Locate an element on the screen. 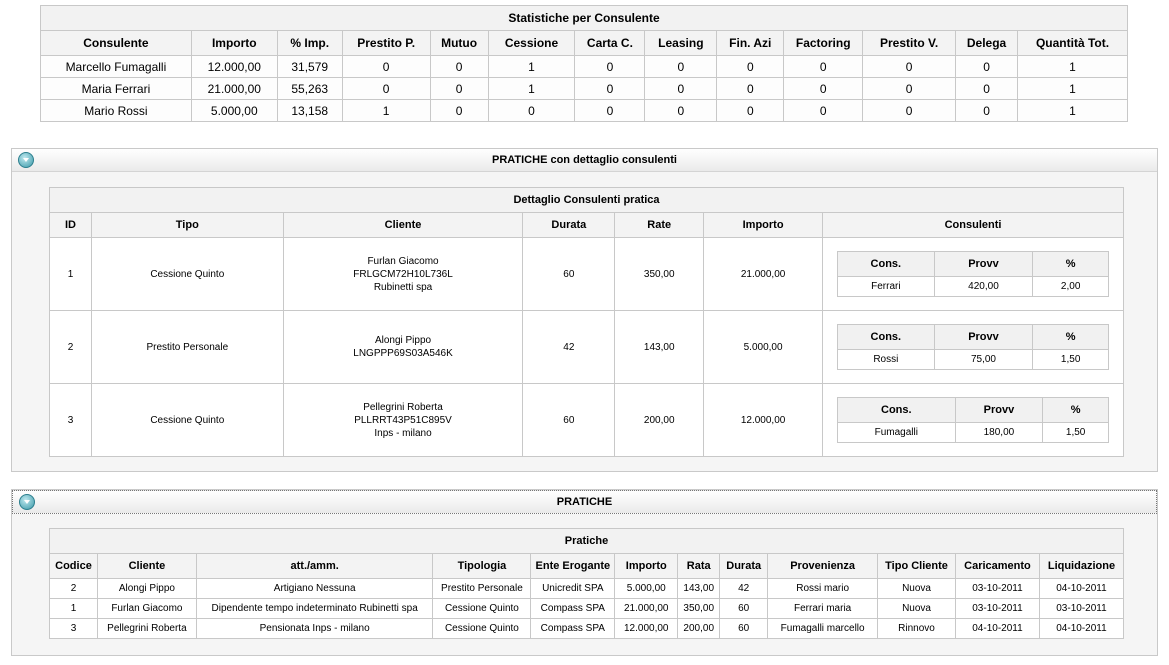  col-header: Prestito V. is located at coordinates (909, 43).